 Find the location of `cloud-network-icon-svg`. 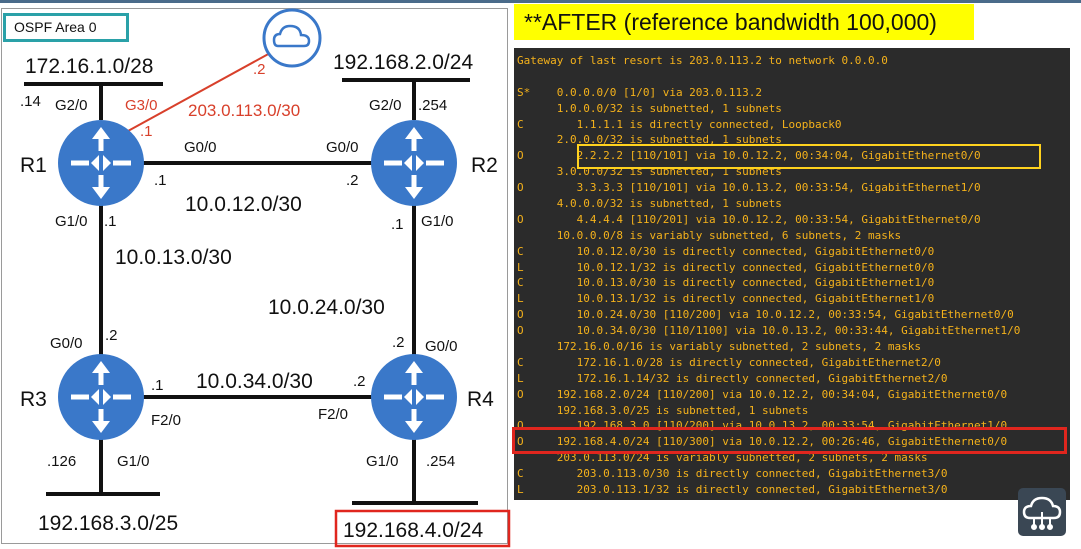

cloud-network-icon-svg is located at coordinates (1042, 513).